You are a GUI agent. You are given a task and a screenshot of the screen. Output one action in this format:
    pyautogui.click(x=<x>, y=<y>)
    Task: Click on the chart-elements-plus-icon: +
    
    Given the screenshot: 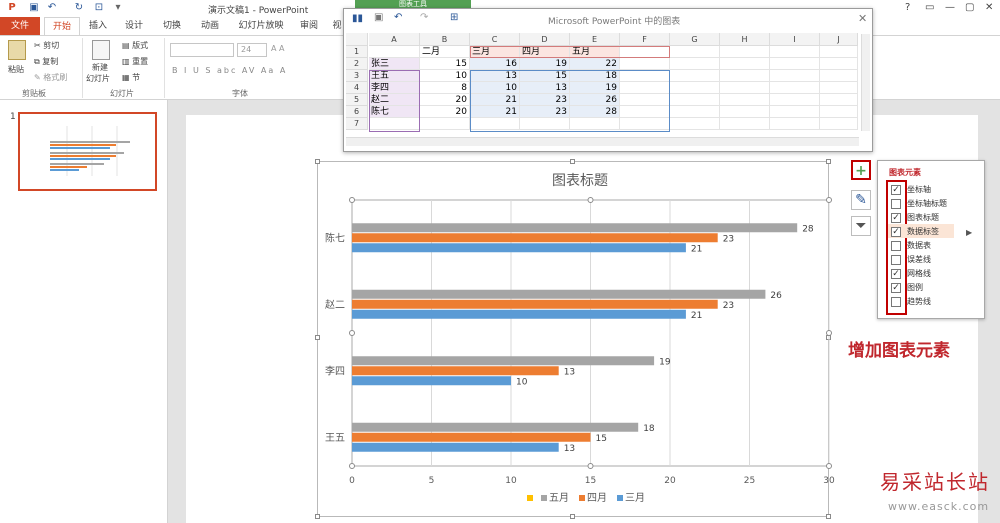 What is the action you would take?
    pyautogui.click(x=861, y=170)
    